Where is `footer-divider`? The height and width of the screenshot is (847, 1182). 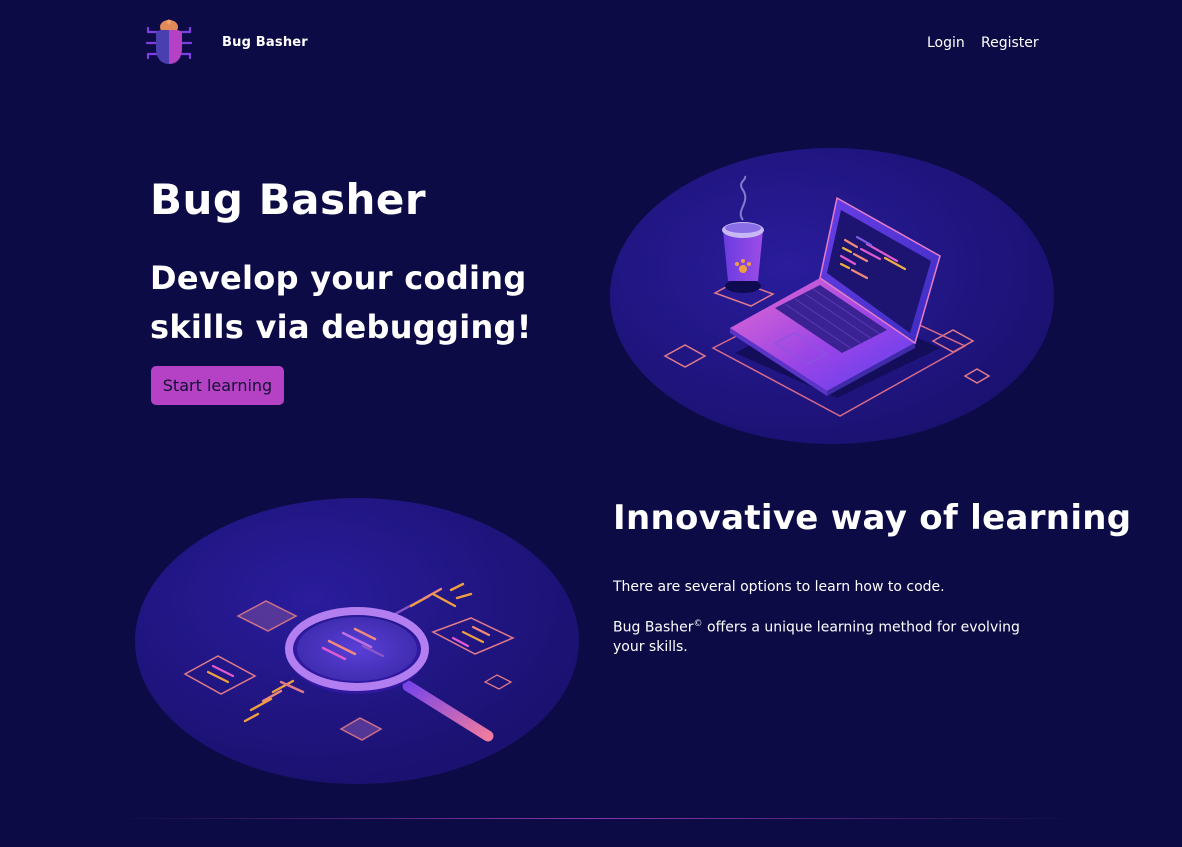
footer-divider is located at coordinates (595, 818).